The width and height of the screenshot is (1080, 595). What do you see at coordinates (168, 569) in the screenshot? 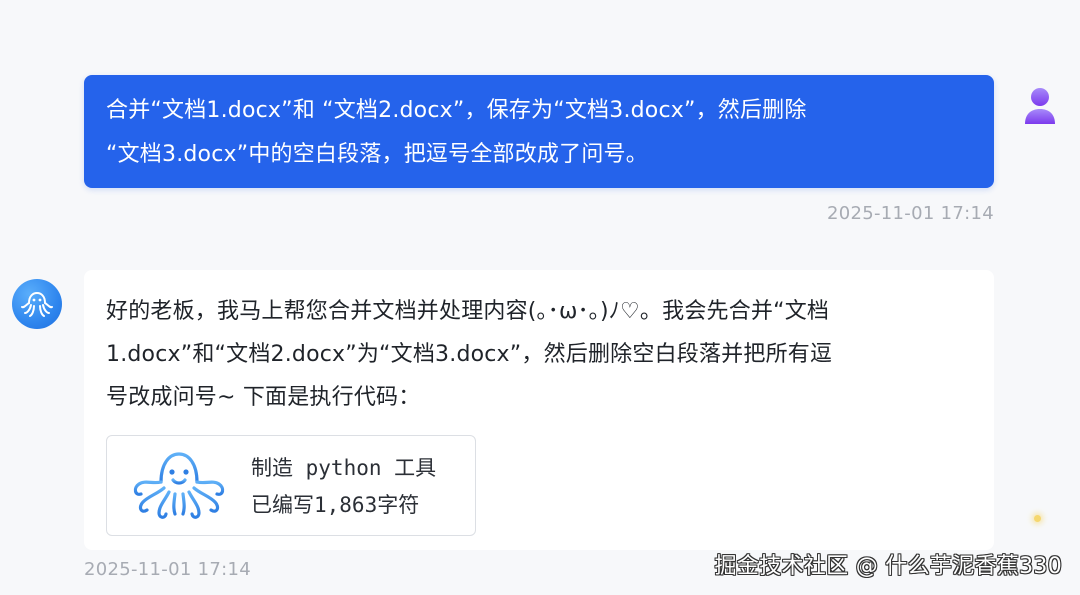
I see `bot-message-timestamp: 2025-11-01 17:14` at bounding box center [168, 569].